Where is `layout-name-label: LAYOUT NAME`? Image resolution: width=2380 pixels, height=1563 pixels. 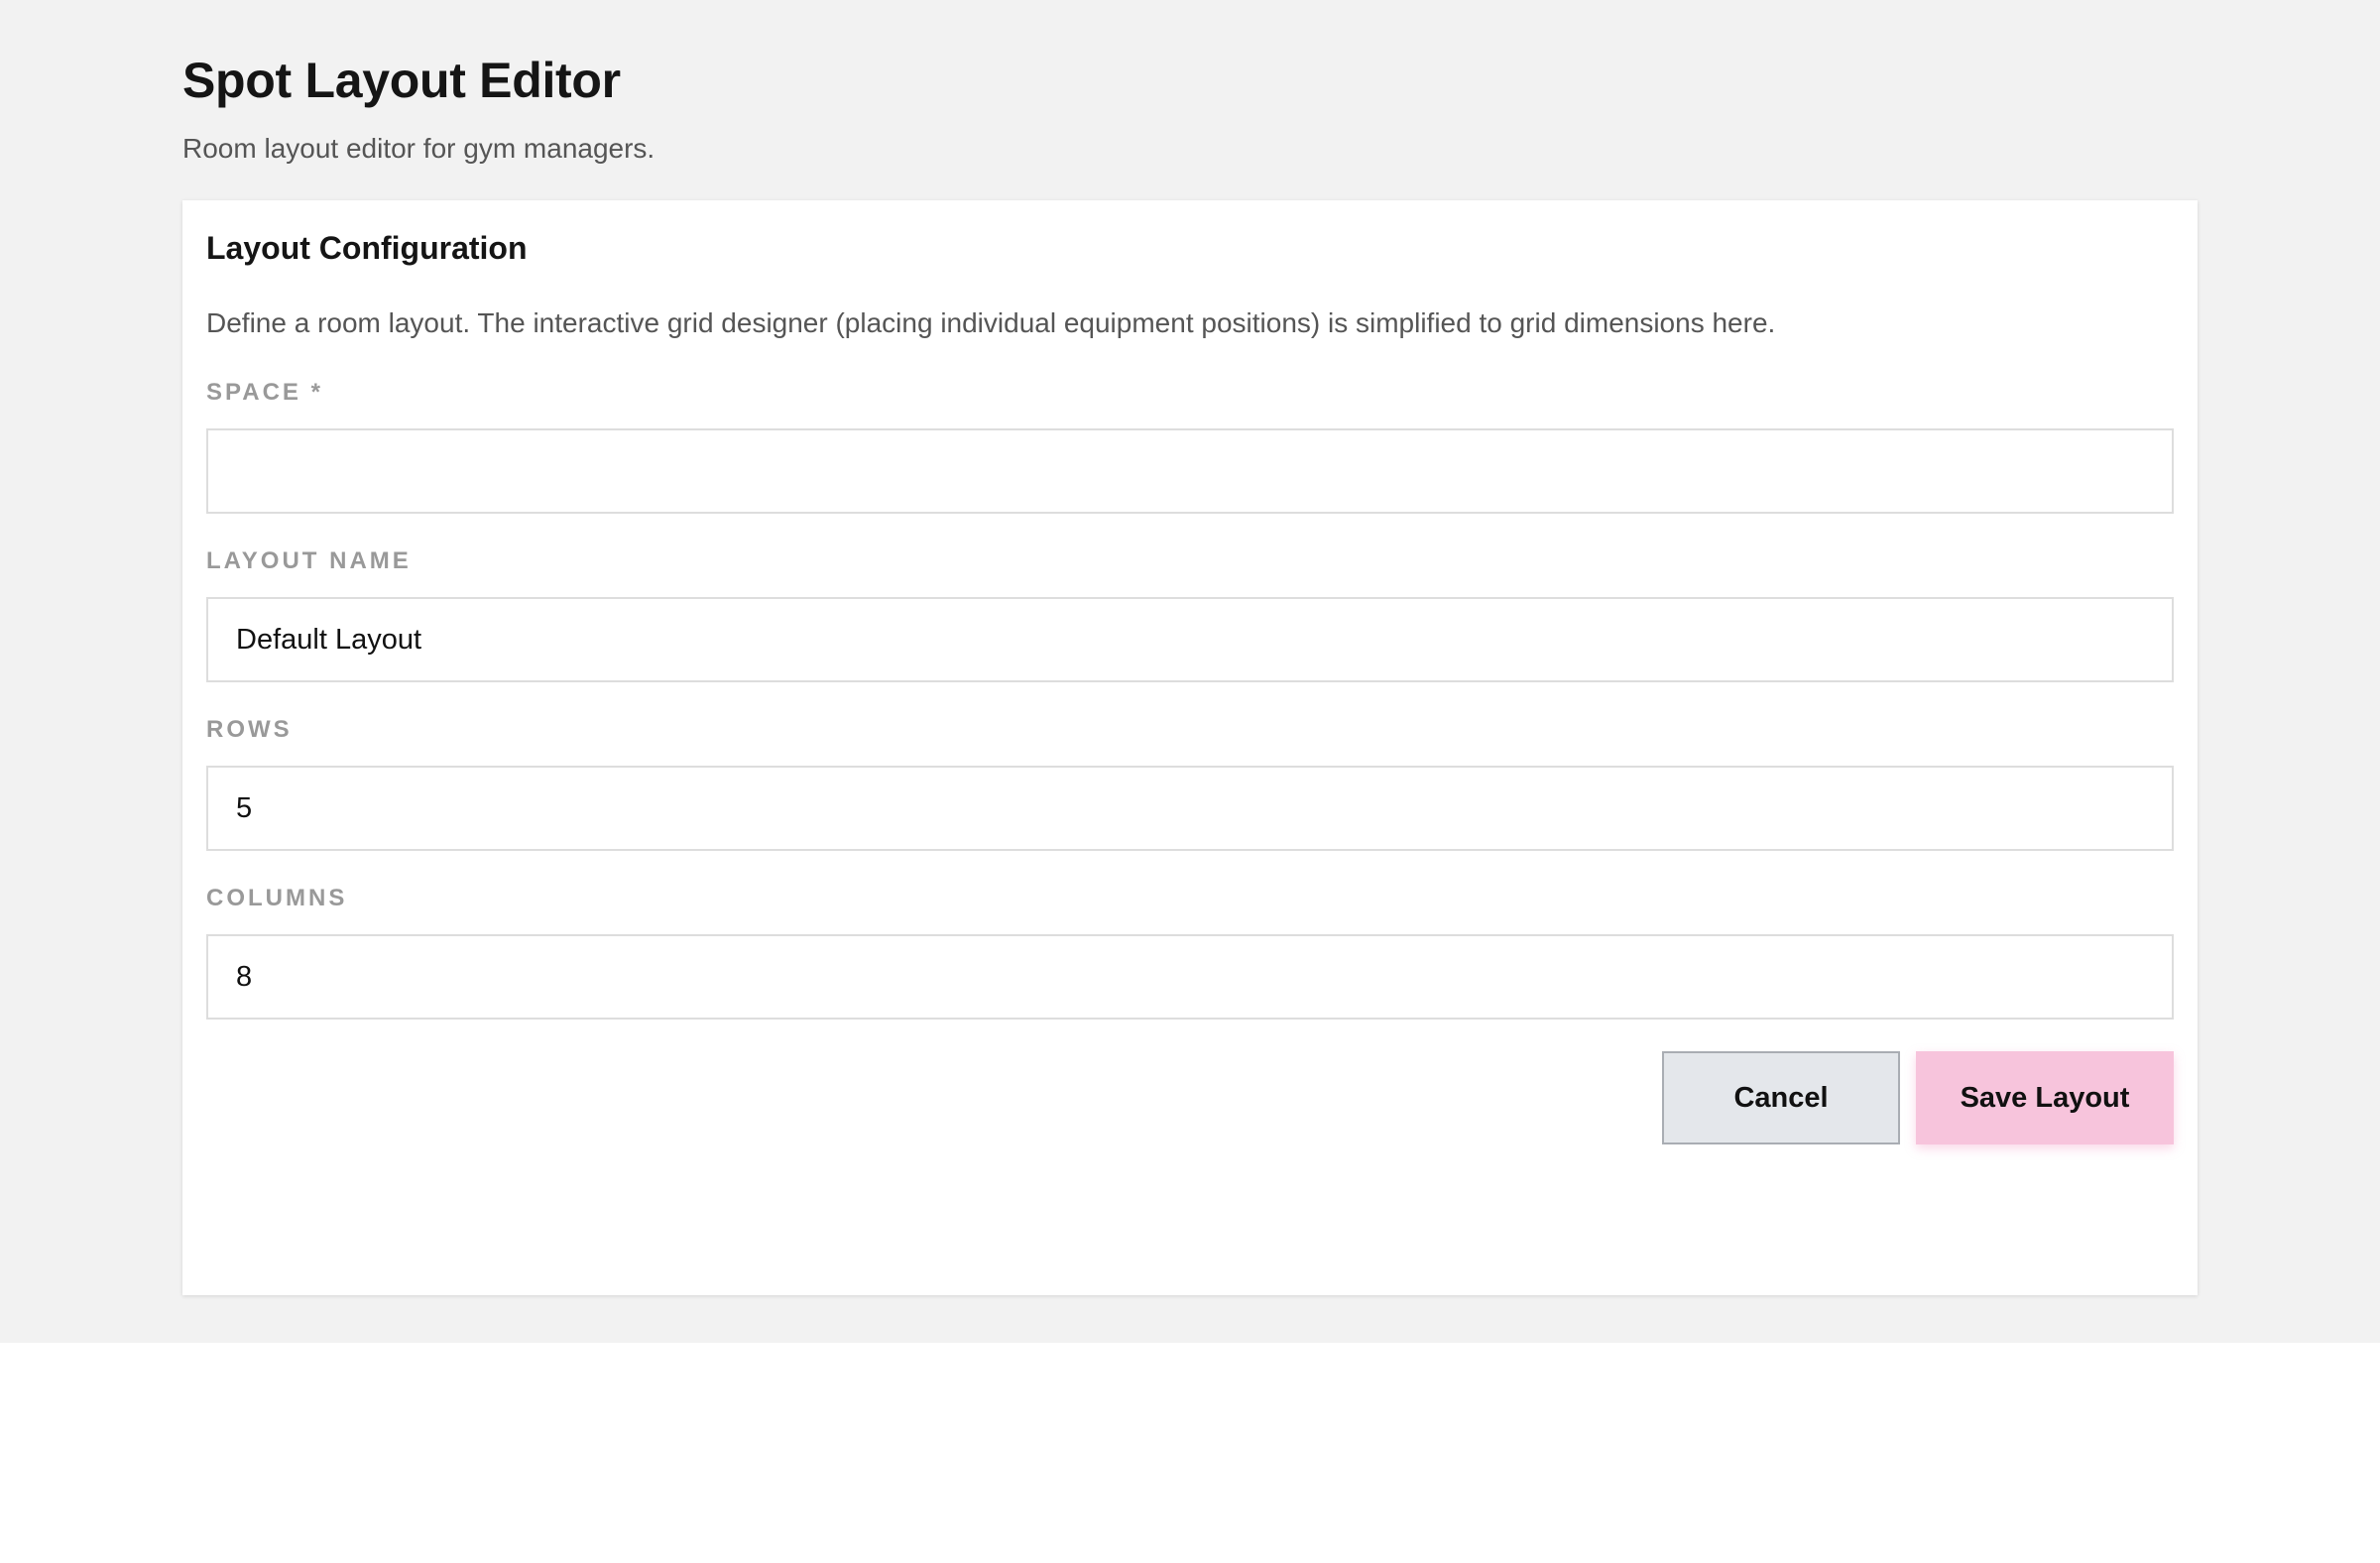 layout-name-label: LAYOUT NAME is located at coordinates (309, 561).